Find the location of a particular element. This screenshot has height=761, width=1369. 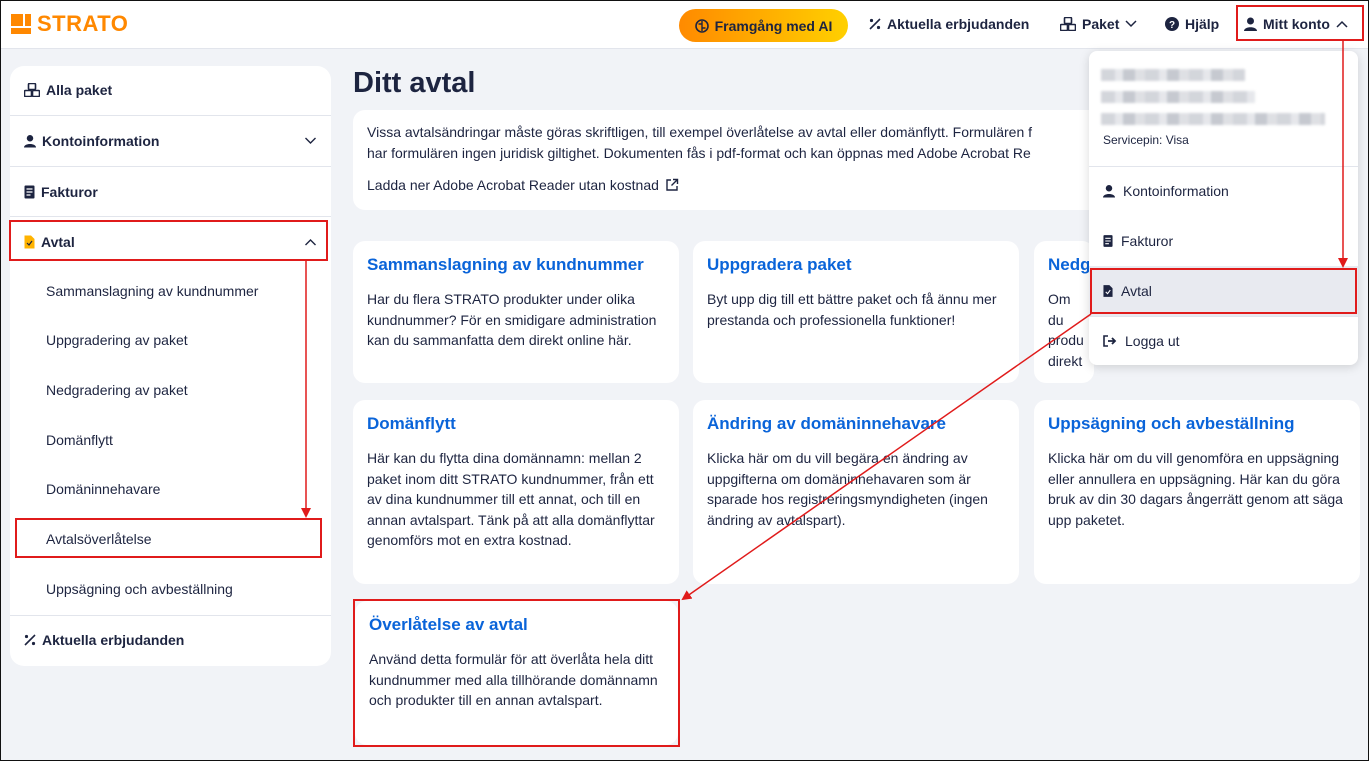

card-title: Domänflytt is located at coordinates (411, 423).